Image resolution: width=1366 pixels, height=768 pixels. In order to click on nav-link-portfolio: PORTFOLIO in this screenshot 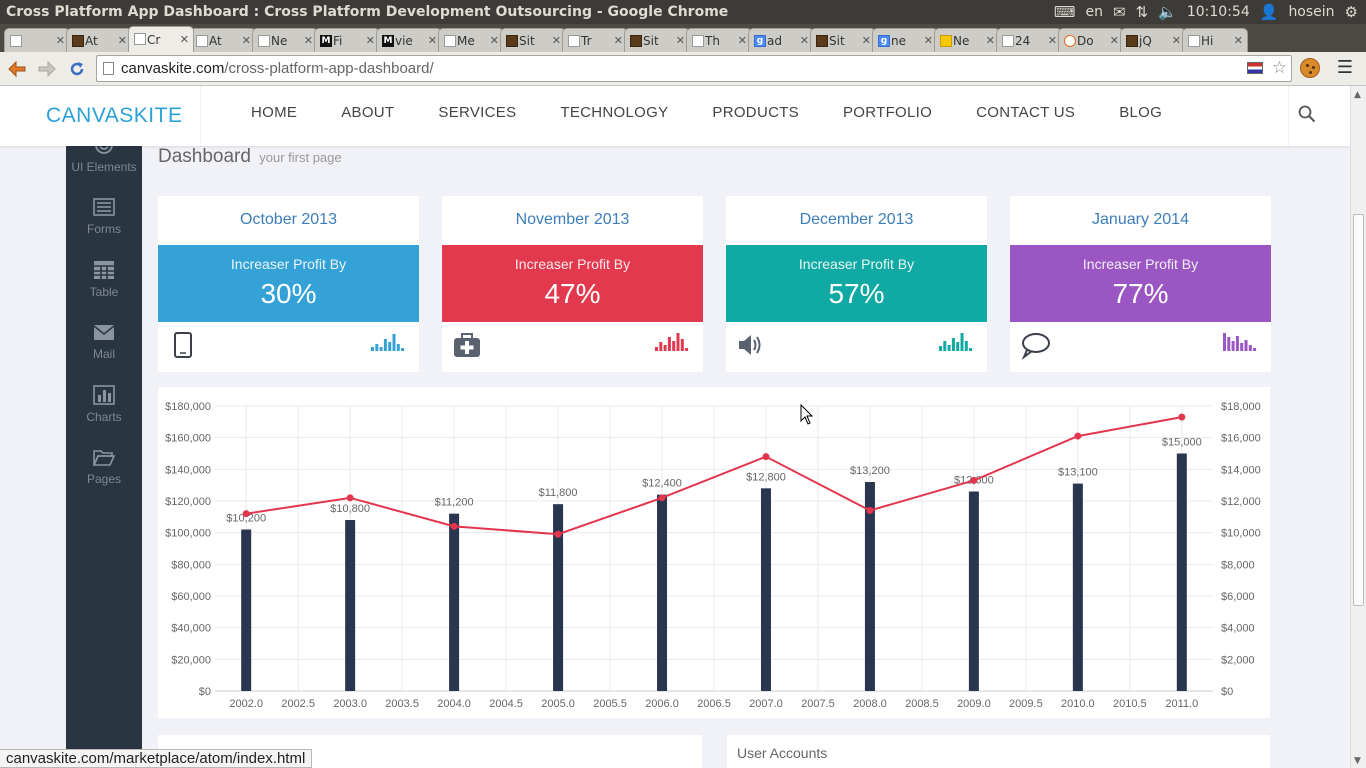, I will do `click(887, 112)`.